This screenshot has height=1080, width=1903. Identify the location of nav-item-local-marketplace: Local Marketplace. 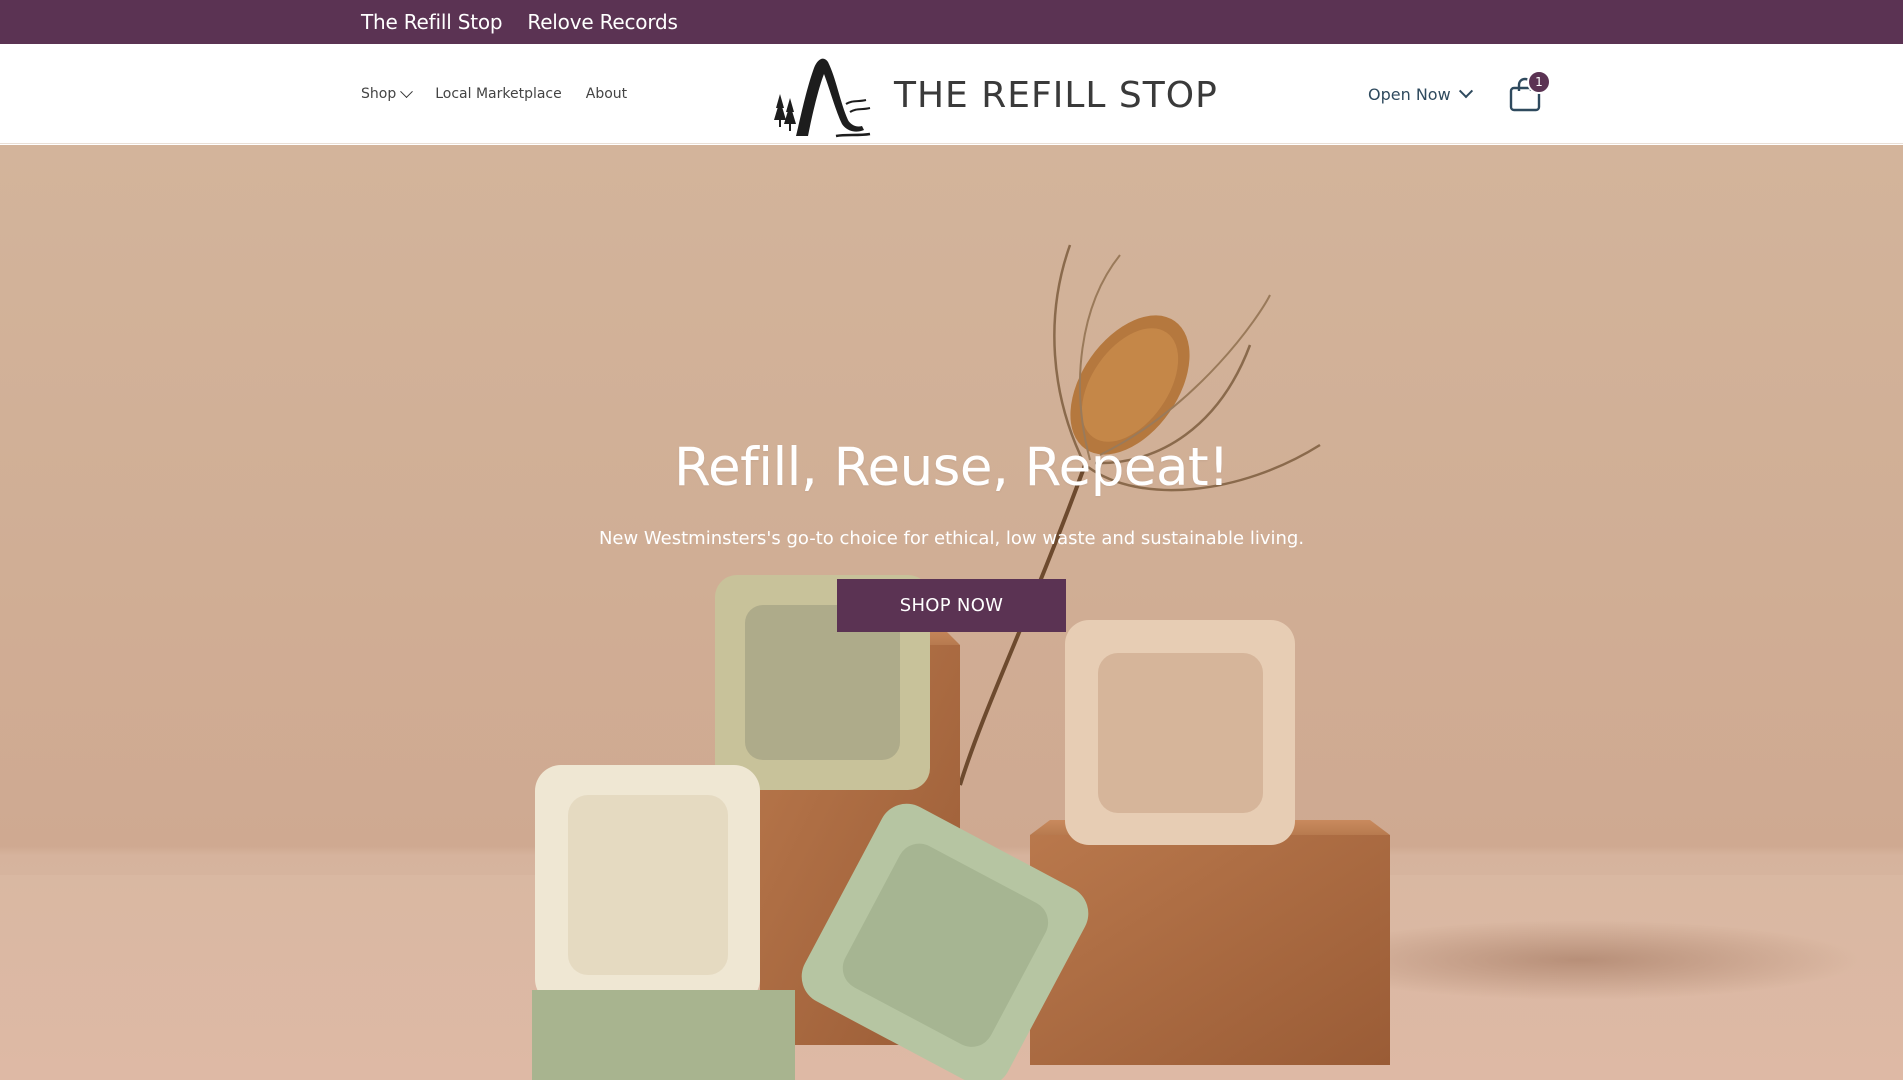
(498, 94).